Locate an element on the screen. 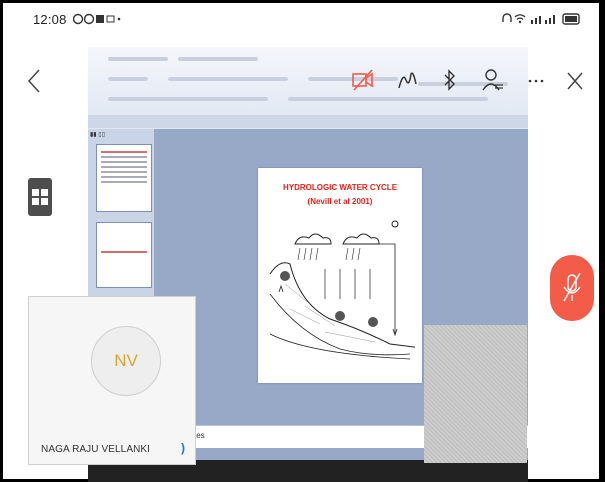 The width and height of the screenshot is (605, 482). back-button is located at coordinates (34, 83).